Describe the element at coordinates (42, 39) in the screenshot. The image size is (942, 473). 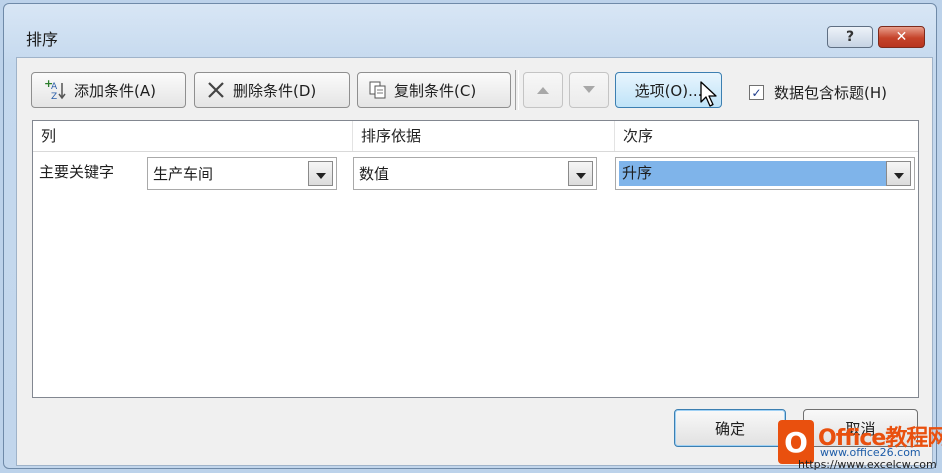
I see `dialog-title: 排序` at that location.